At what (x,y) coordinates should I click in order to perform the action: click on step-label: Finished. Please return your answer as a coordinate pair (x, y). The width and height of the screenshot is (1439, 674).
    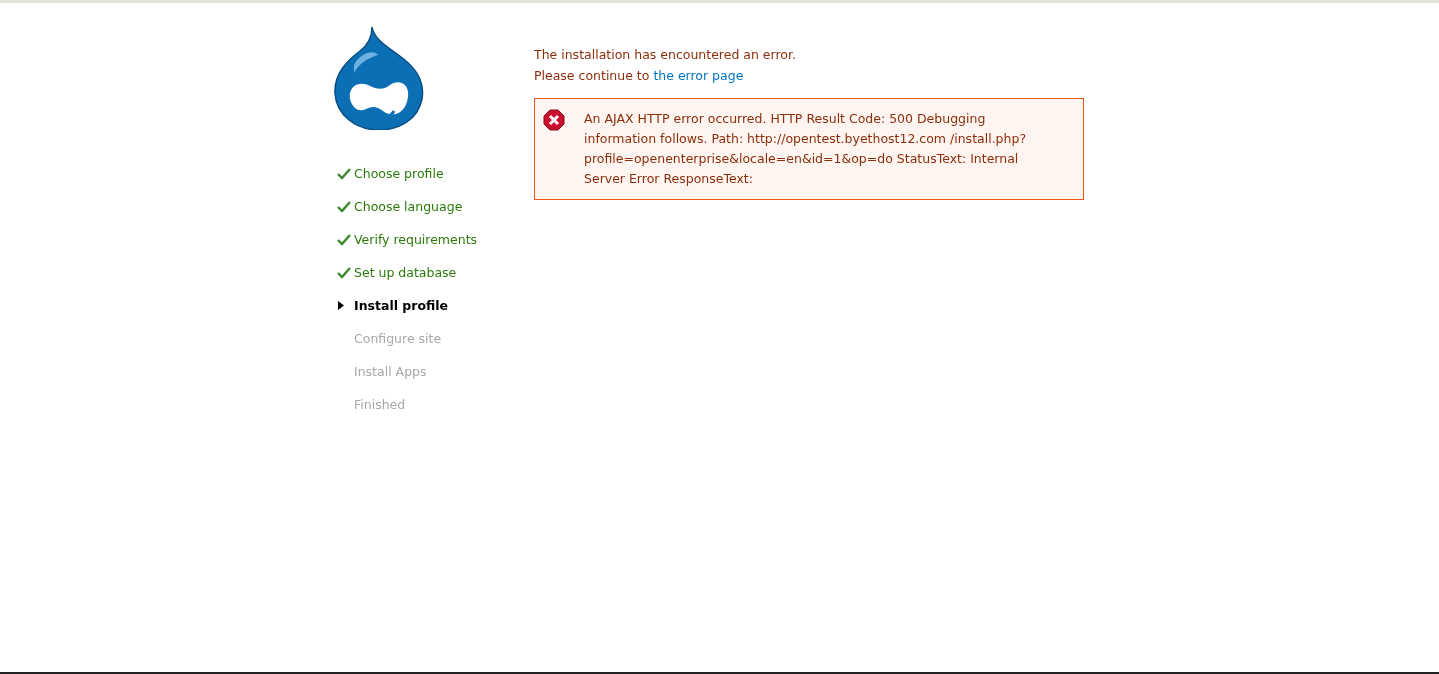
    Looking at the image, I should click on (380, 404).